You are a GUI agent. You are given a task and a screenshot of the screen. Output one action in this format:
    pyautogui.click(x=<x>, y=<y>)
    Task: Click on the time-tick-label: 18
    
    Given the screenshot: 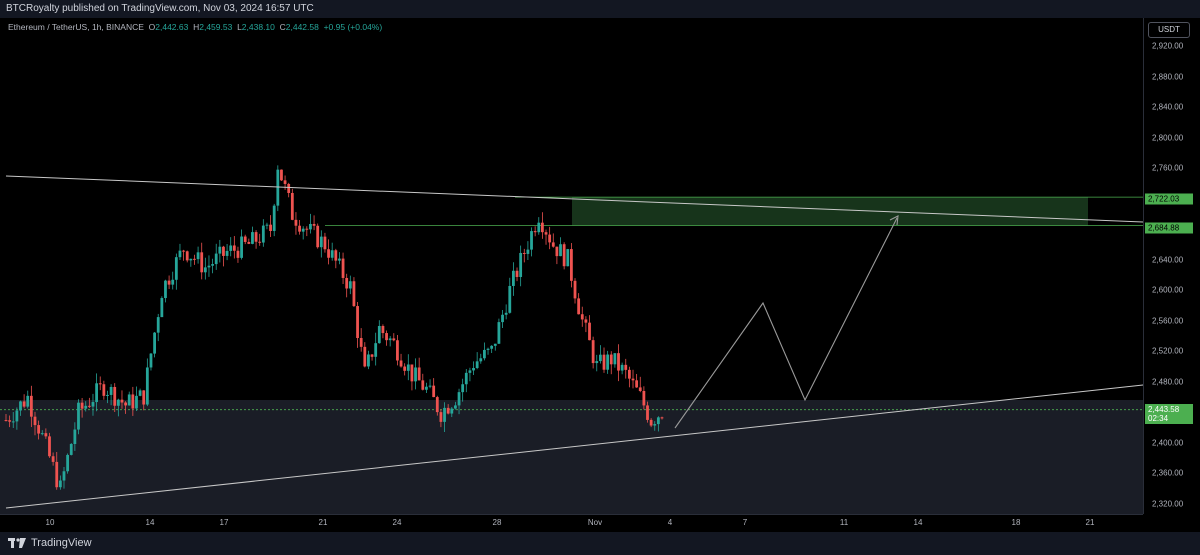 What is the action you would take?
    pyautogui.click(x=1016, y=522)
    